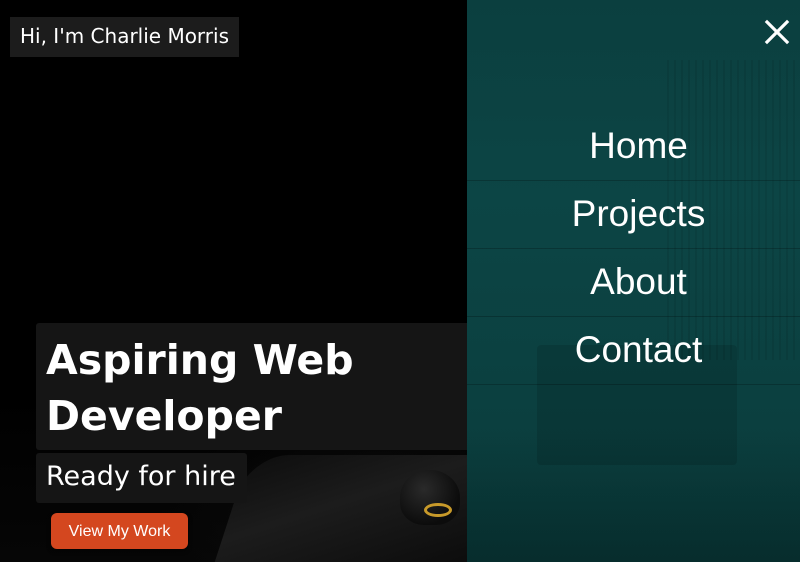  Describe the element at coordinates (119, 531) in the screenshot. I see `view-my-work-button: View My Work` at that location.